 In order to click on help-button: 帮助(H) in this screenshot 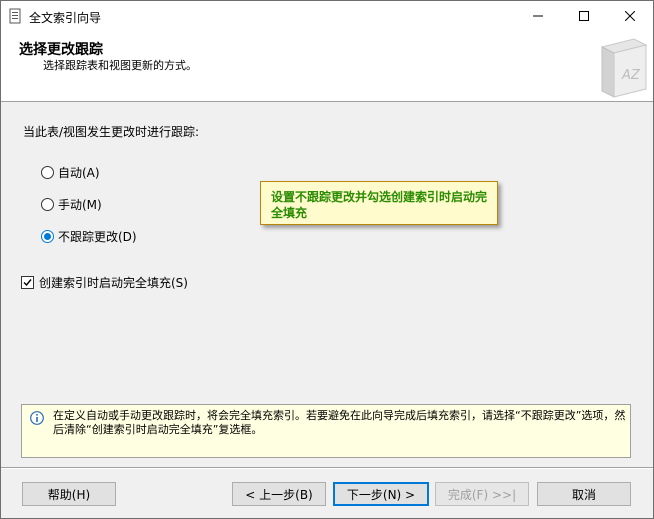, I will do `click(69, 494)`.